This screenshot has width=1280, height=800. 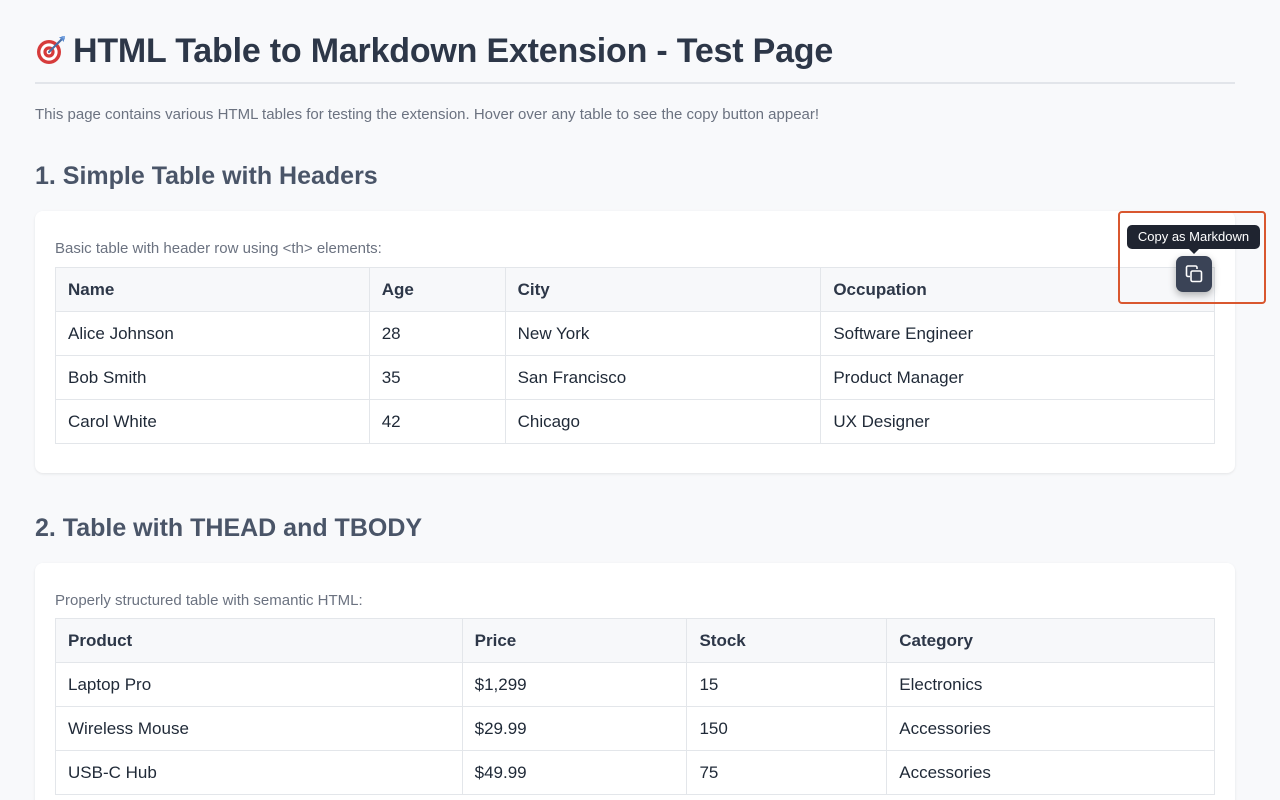 What do you see at coordinates (437, 377) in the screenshot?
I see `table-cell: 35` at bounding box center [437, 377].